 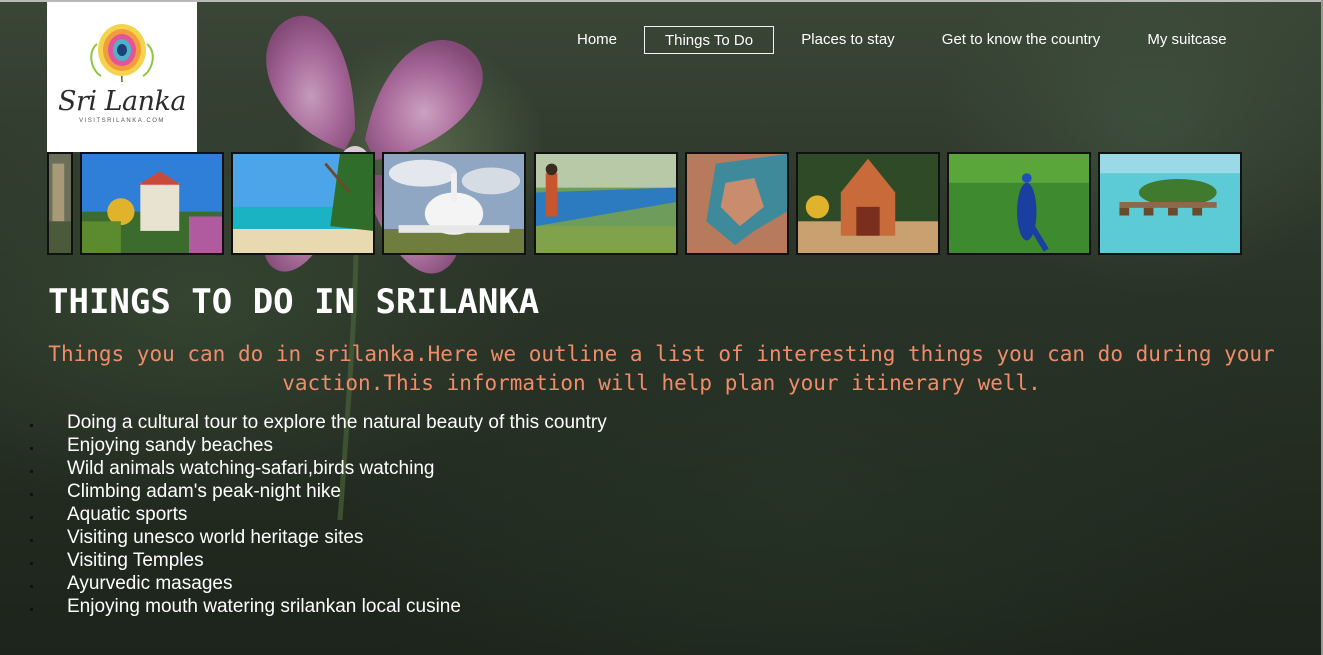 What do you see at coordinates (127, 514) in the screenshot?
I see `activity-text: Aquatic sports` at bounding box center [127, 514].